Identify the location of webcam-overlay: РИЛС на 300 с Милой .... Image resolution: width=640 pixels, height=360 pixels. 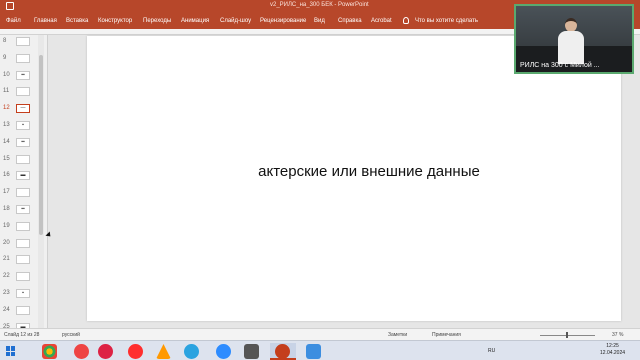
(574, 39).